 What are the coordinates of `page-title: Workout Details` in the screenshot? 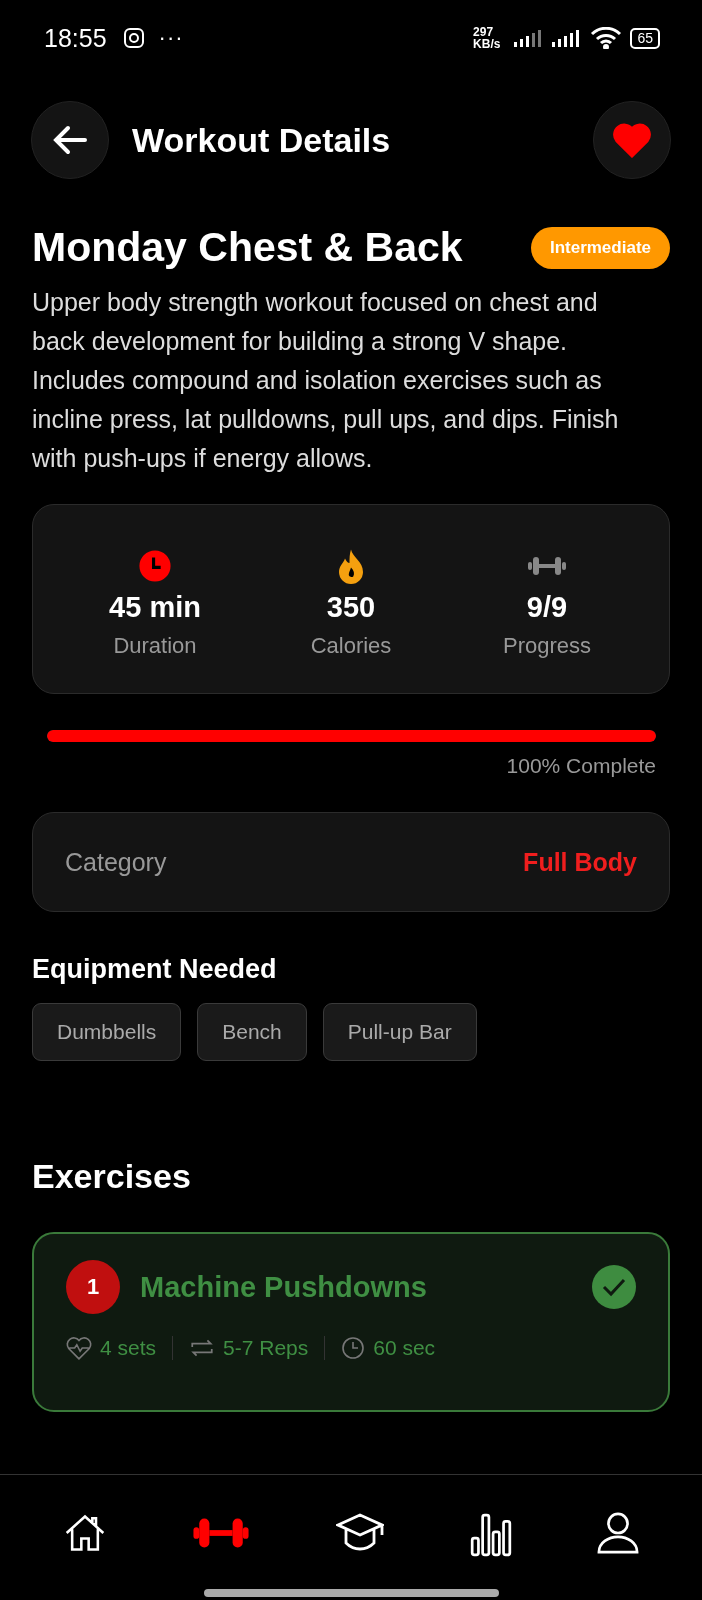 It's located at (262, 140).